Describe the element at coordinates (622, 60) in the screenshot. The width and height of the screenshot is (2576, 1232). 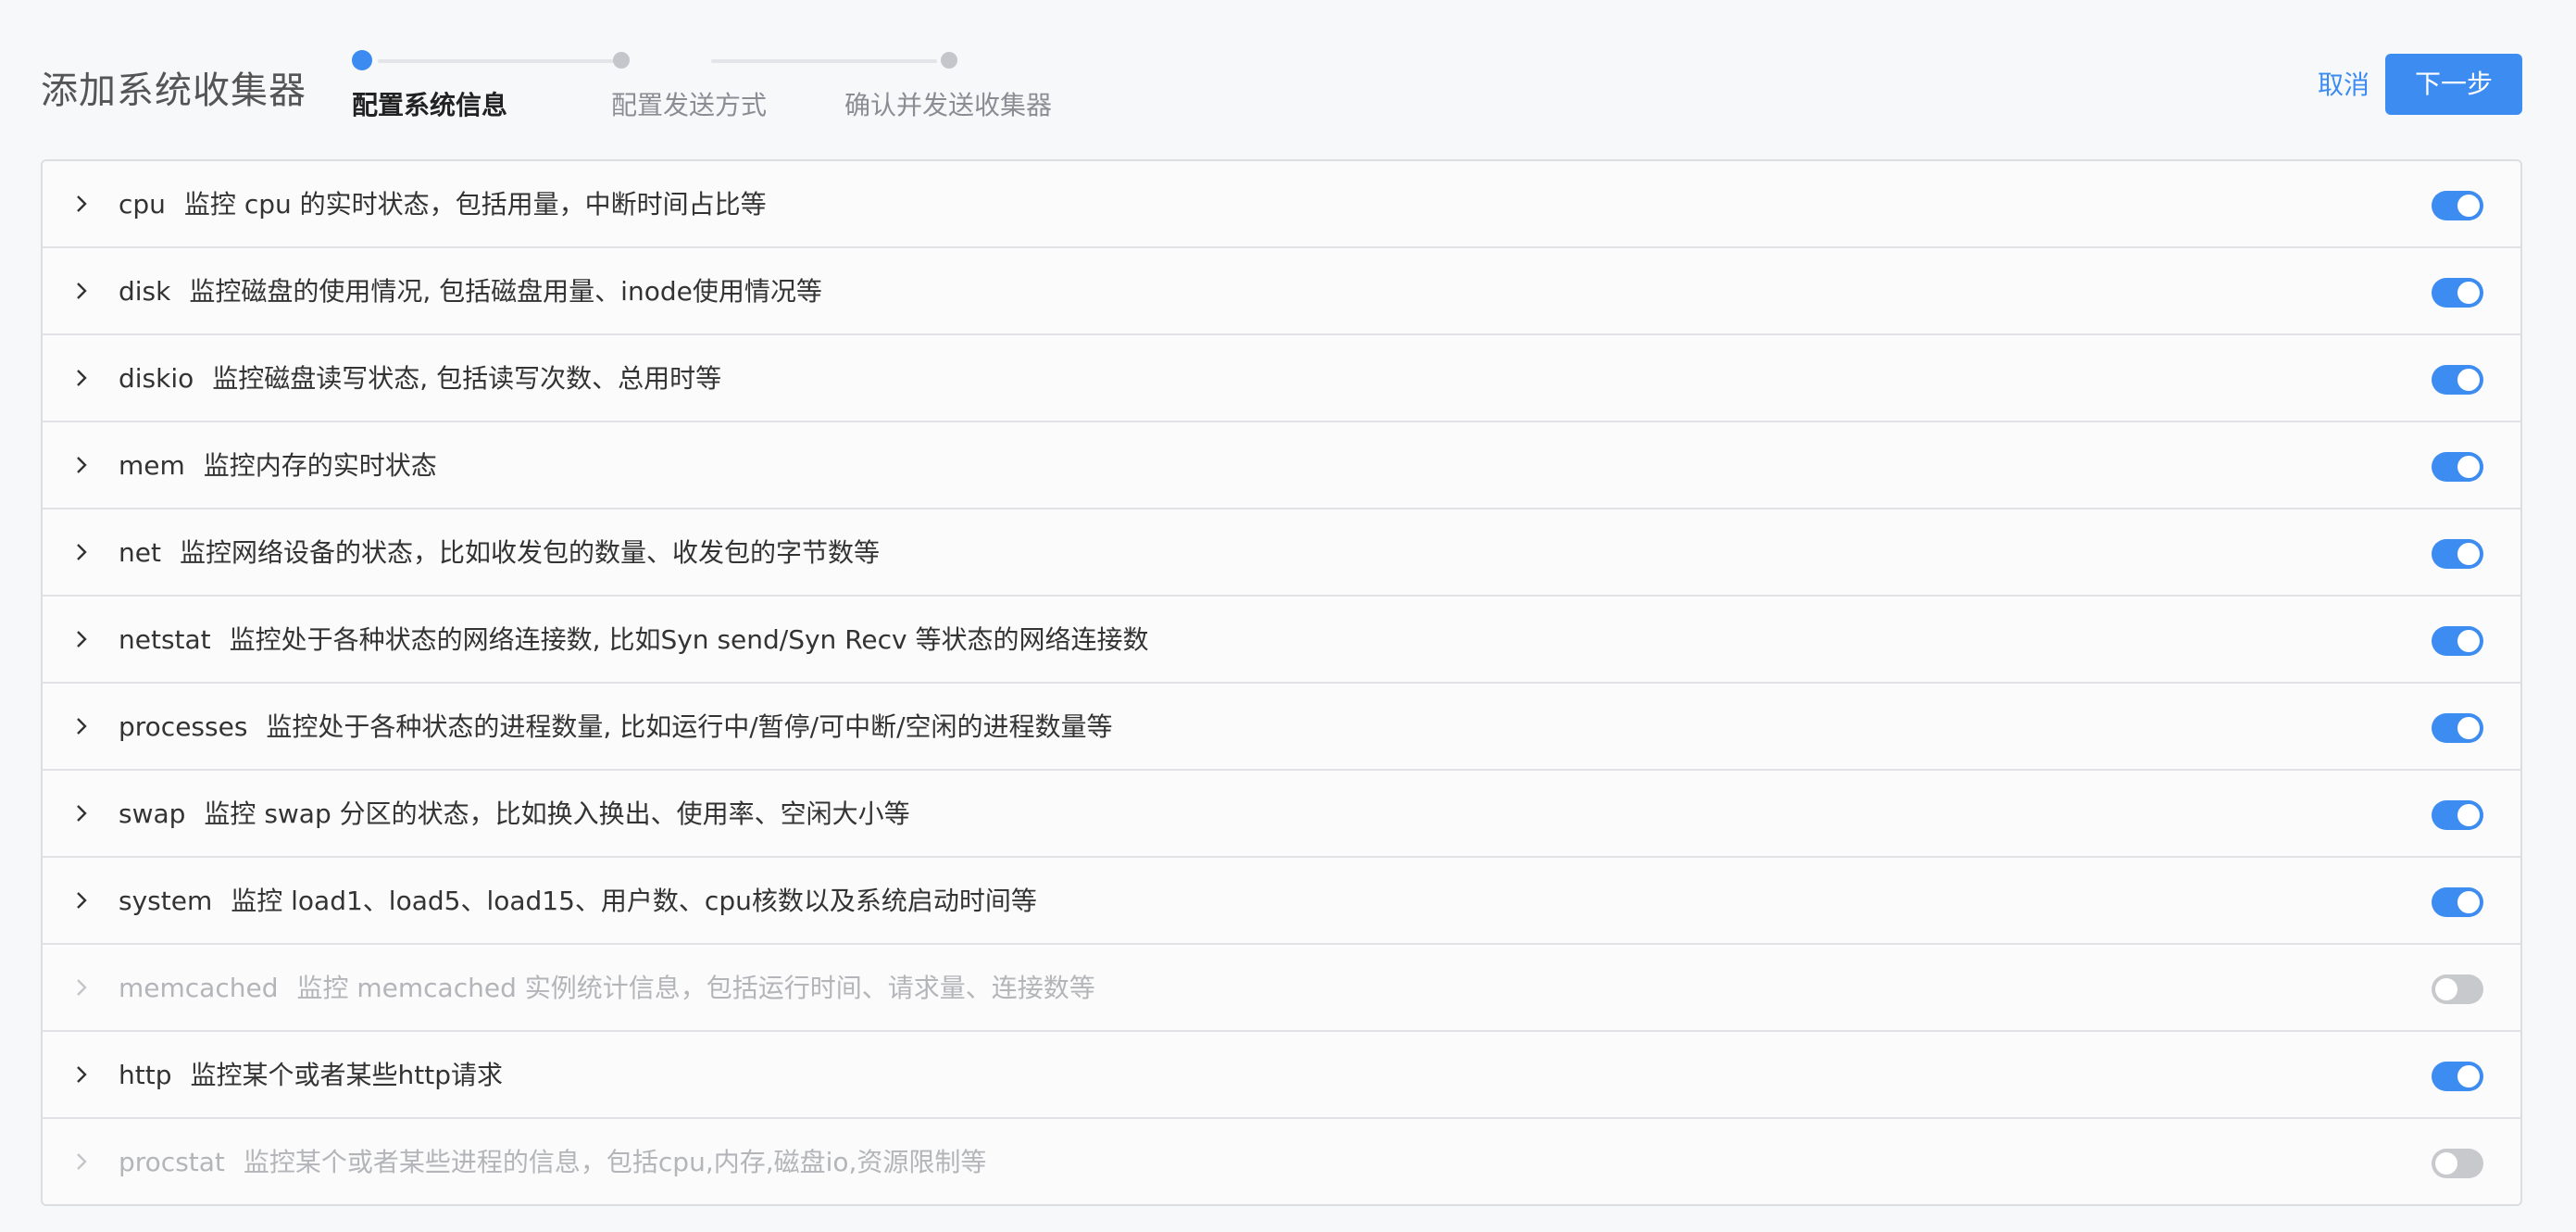
I see `step-2-dot` at that location.